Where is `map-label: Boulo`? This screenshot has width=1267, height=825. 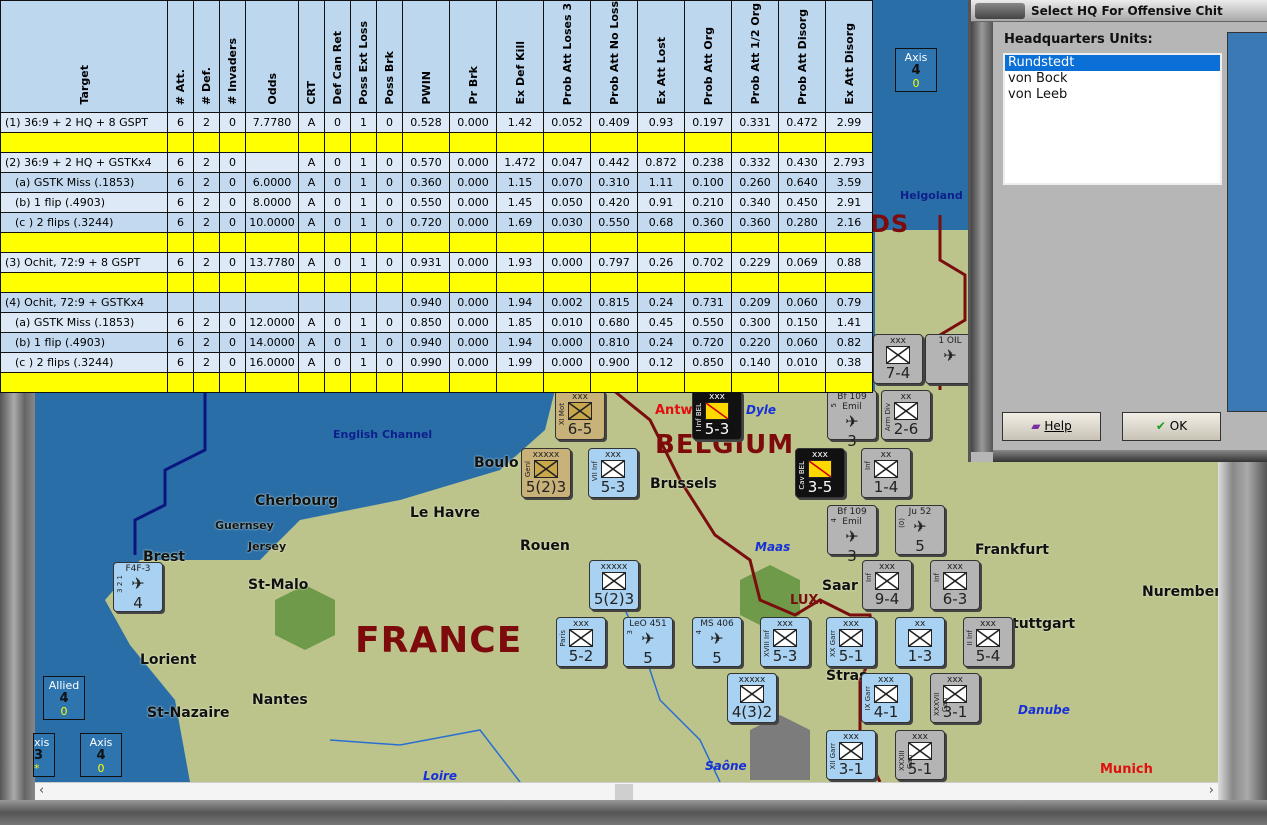 map-label: Boulo is located at coordinates (496, 463).